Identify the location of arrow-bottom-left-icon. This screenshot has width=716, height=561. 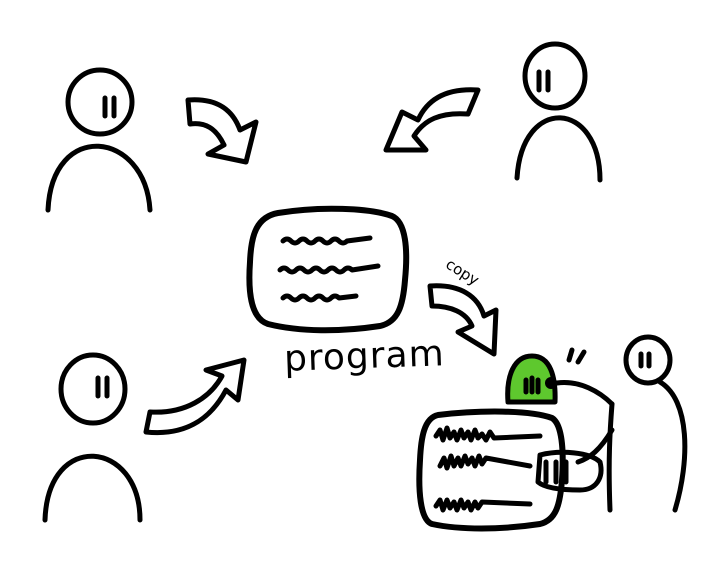
(195, 396).